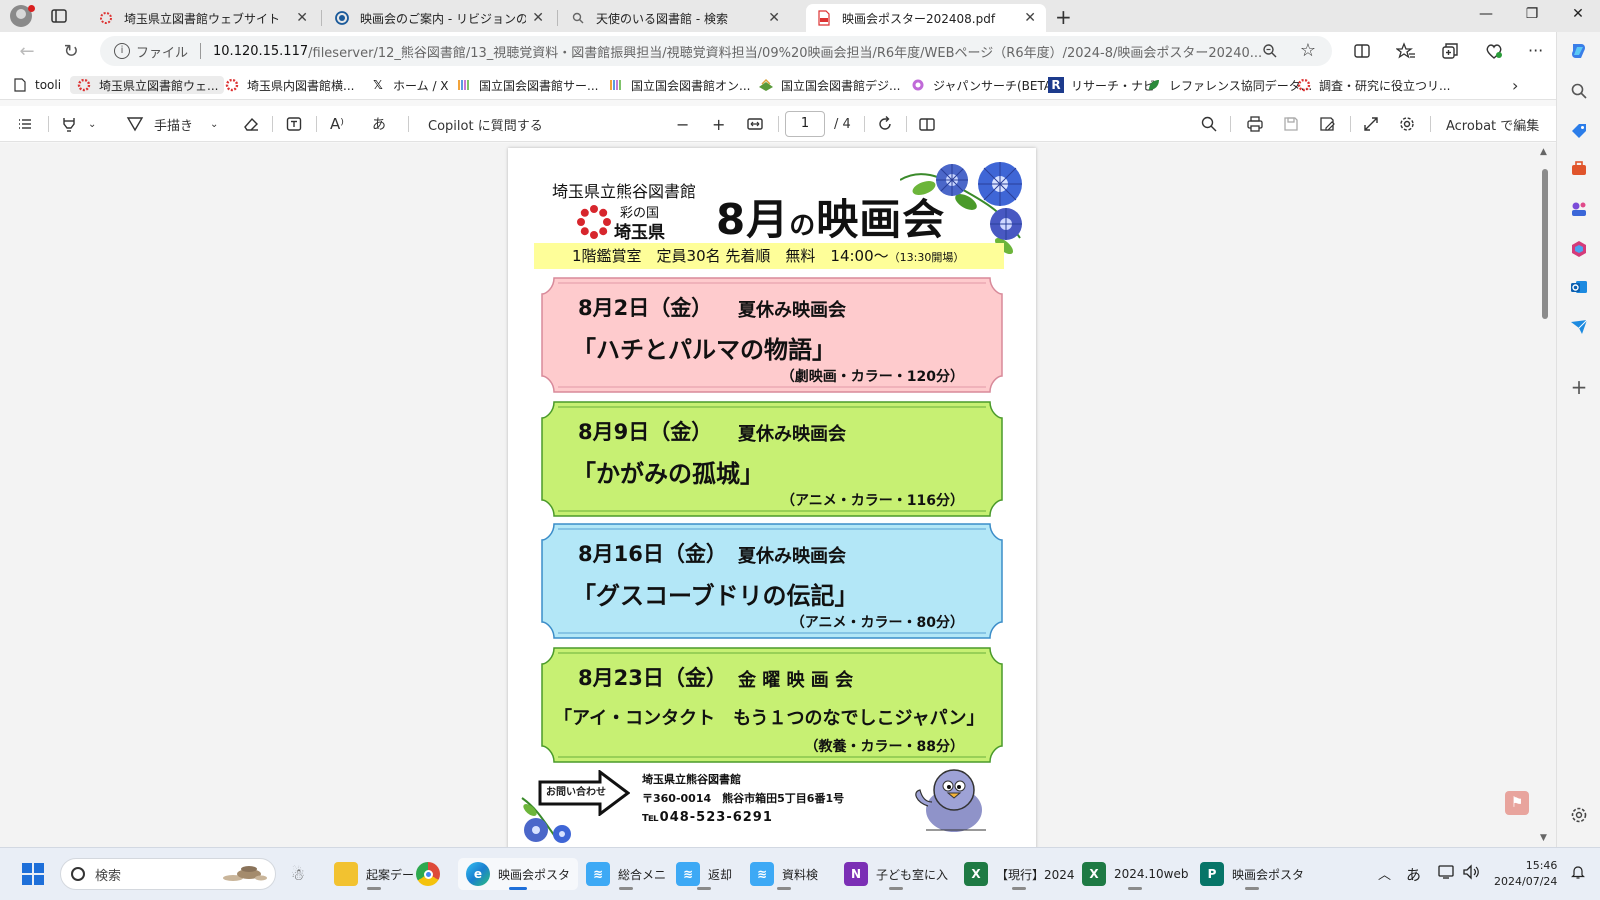  What do you see at coordinates (675, 18) in the screenshot?
I see `tab-search: 天使のいる図書館 - 検索 ✕` at bounding box center [675, 18].